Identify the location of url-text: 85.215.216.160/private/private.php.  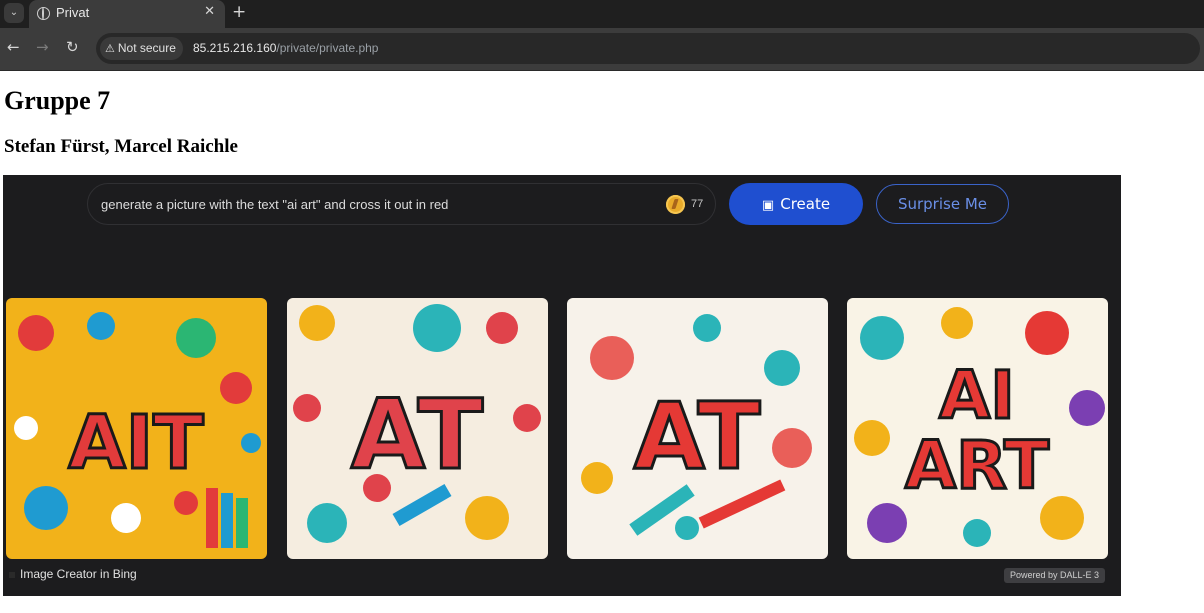
(285, 48).